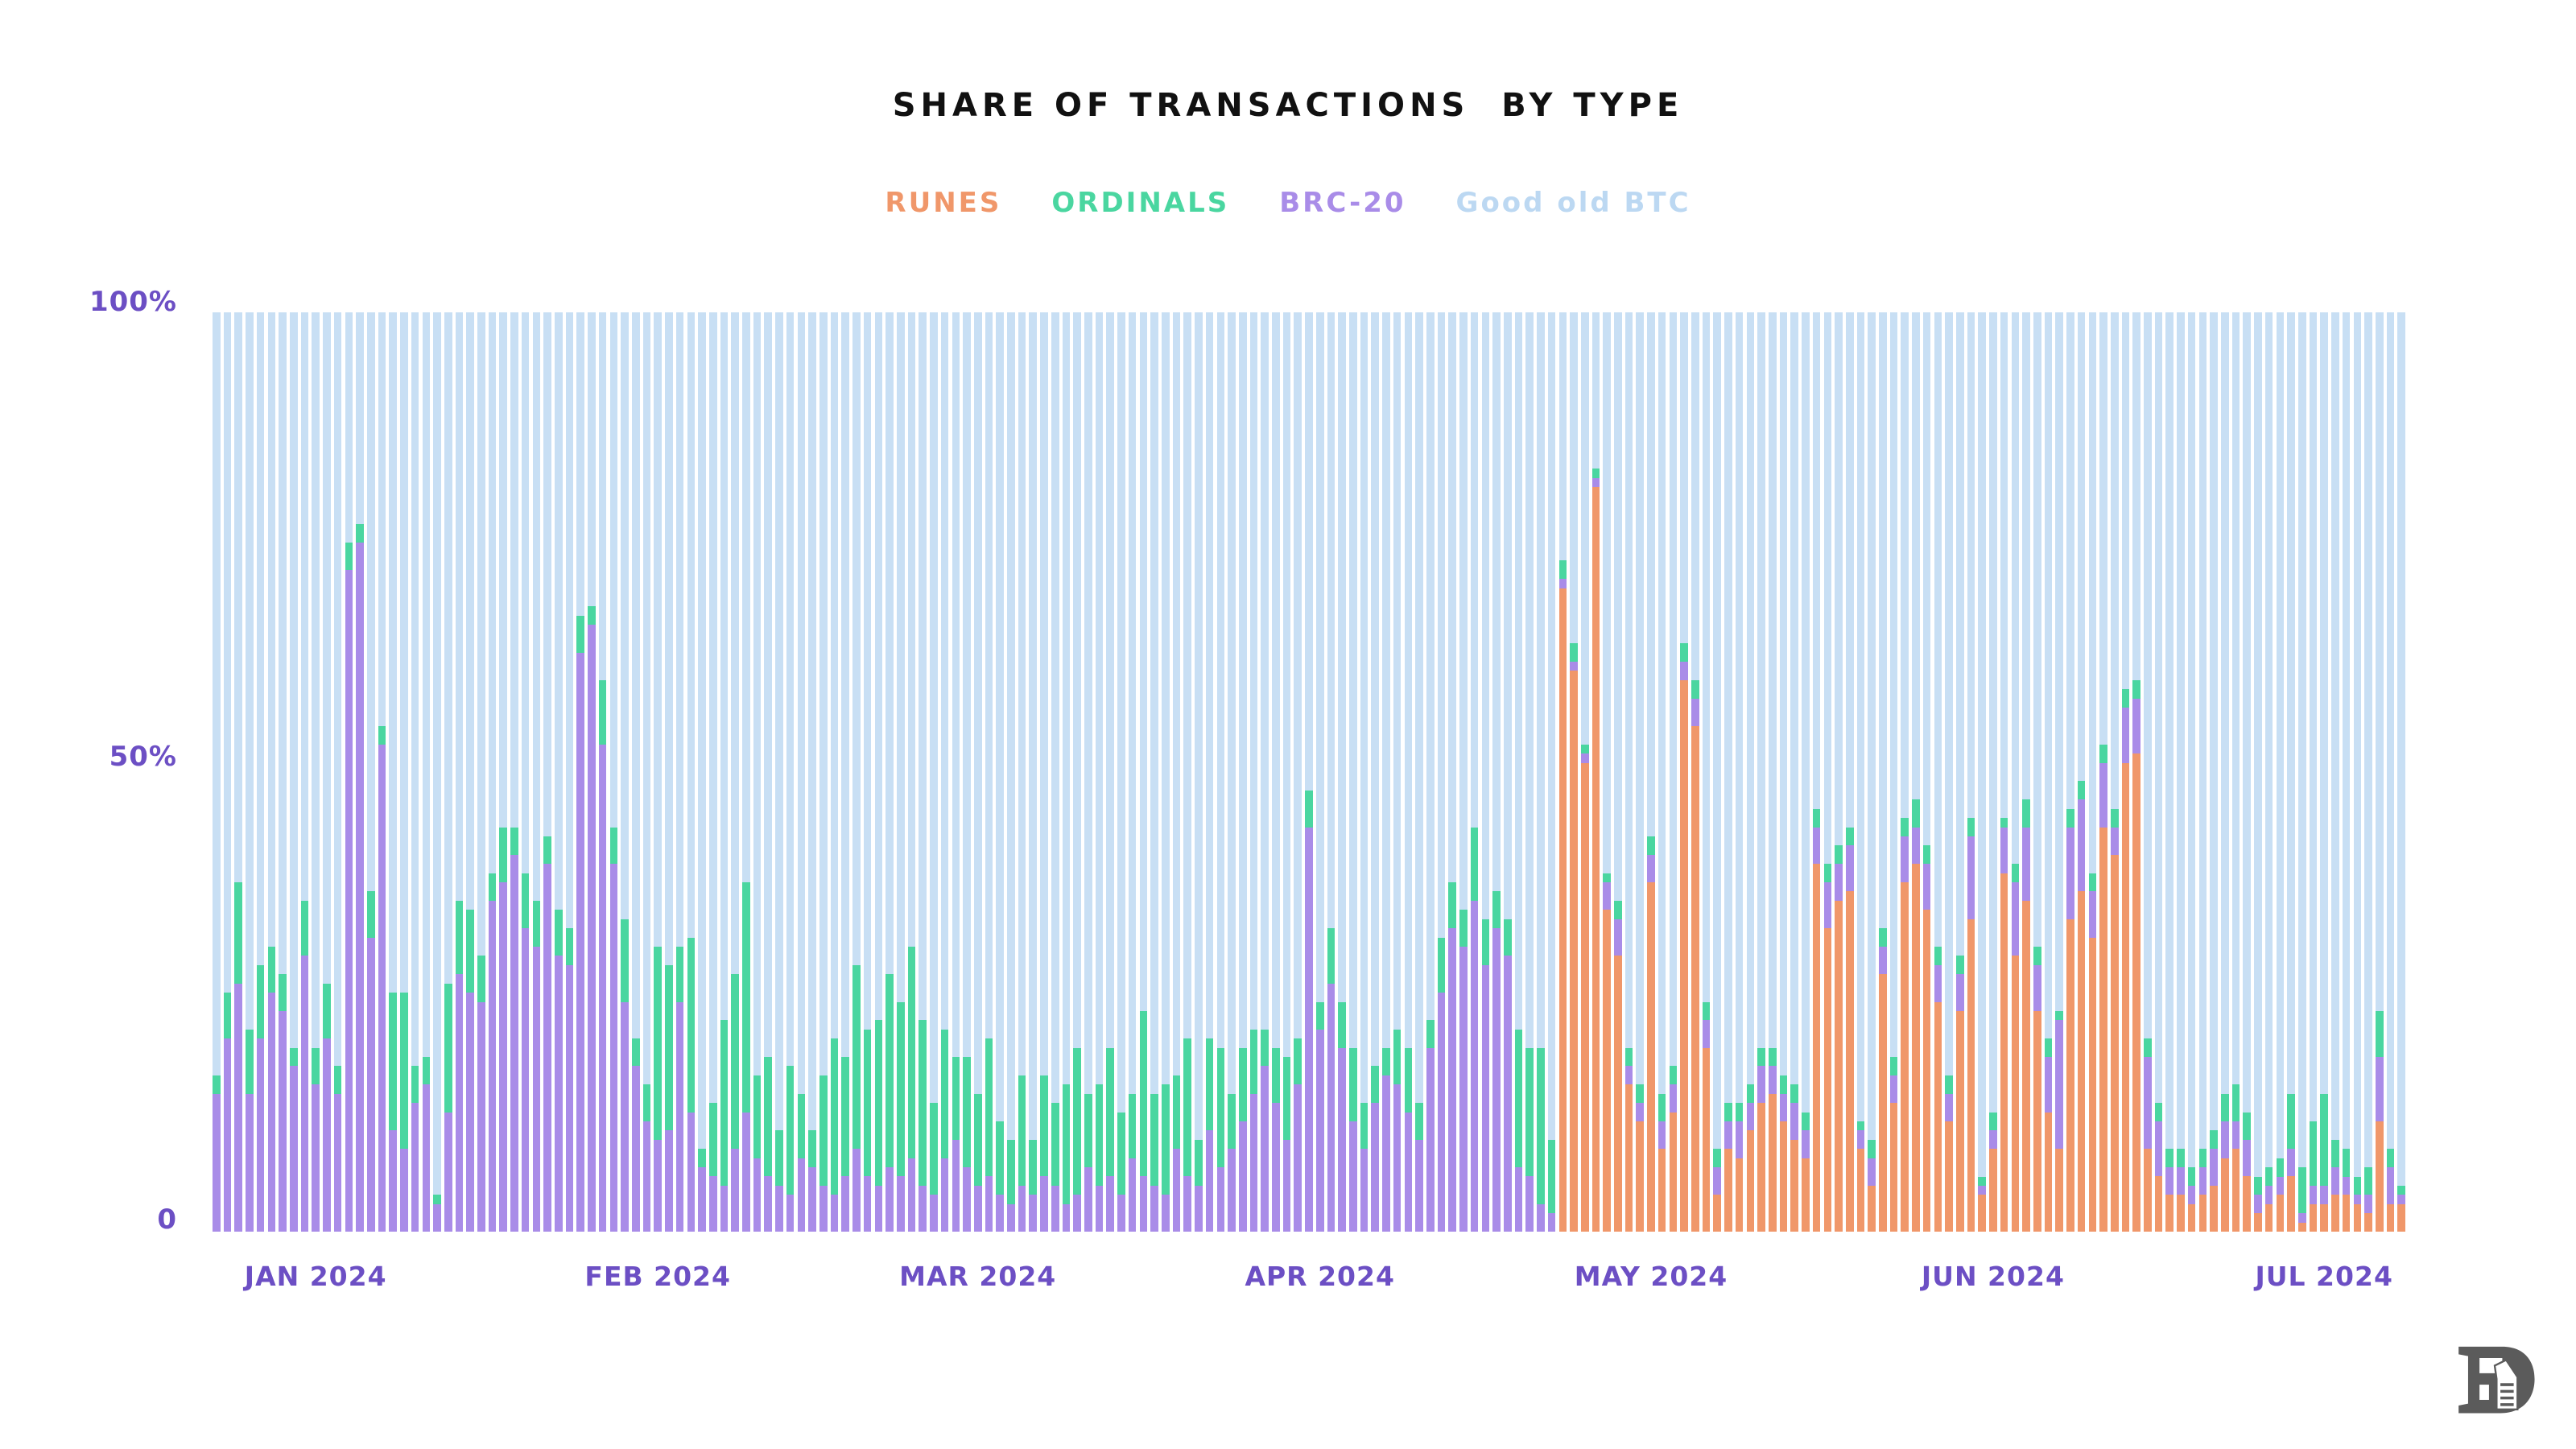 This screenshot has height=1449, width=2576. Describe the element at coordinates (1140, 203) in the screenshot. I see `legend-item-ordinals: ORDINALS` at that location.